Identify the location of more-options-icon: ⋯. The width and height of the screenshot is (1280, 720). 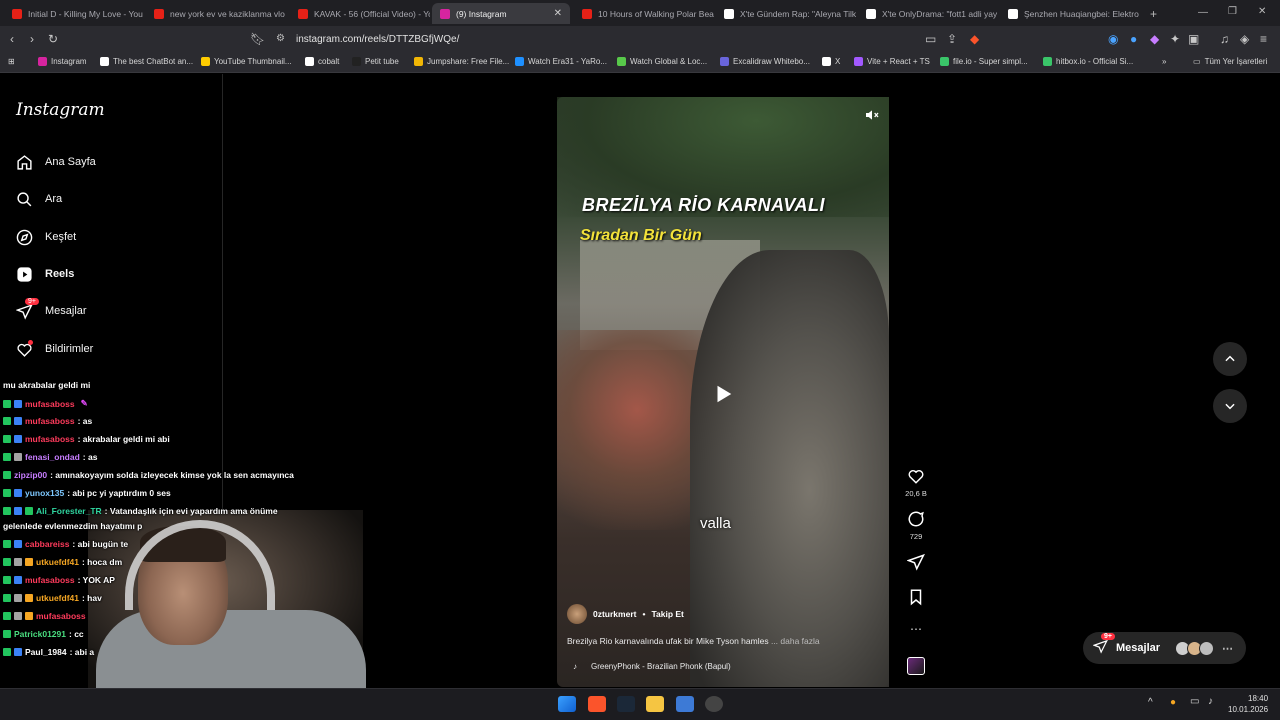
(916, 629).